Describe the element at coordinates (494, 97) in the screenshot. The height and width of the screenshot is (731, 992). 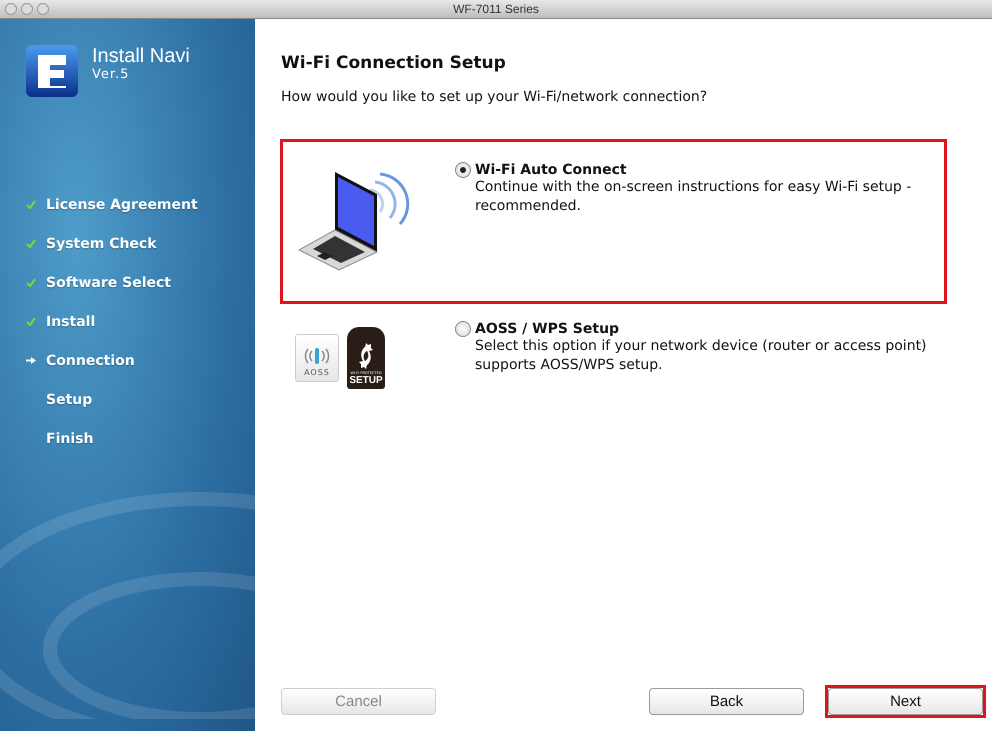
I see `question-text: How would you like to set up your Wi-Fi/network connection?` at that location.